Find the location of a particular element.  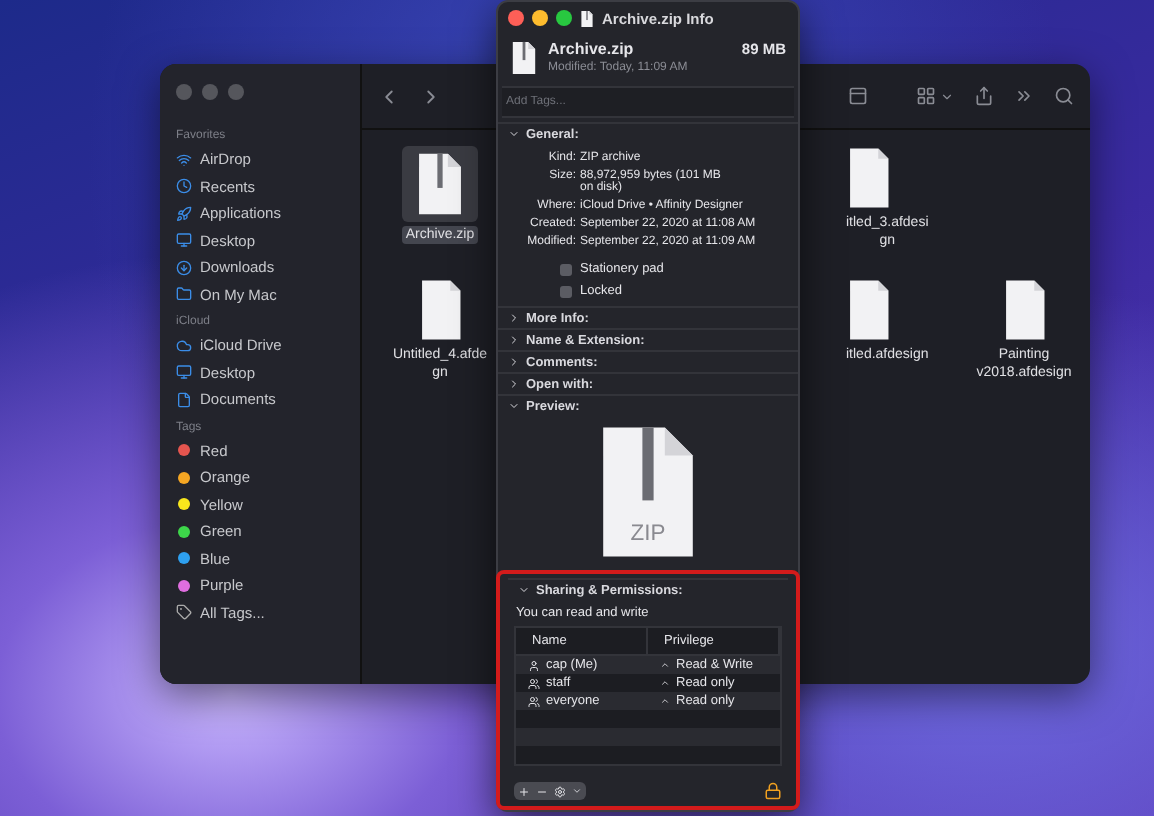

file-name: Archive.zip is located at coordinates (592, 49).